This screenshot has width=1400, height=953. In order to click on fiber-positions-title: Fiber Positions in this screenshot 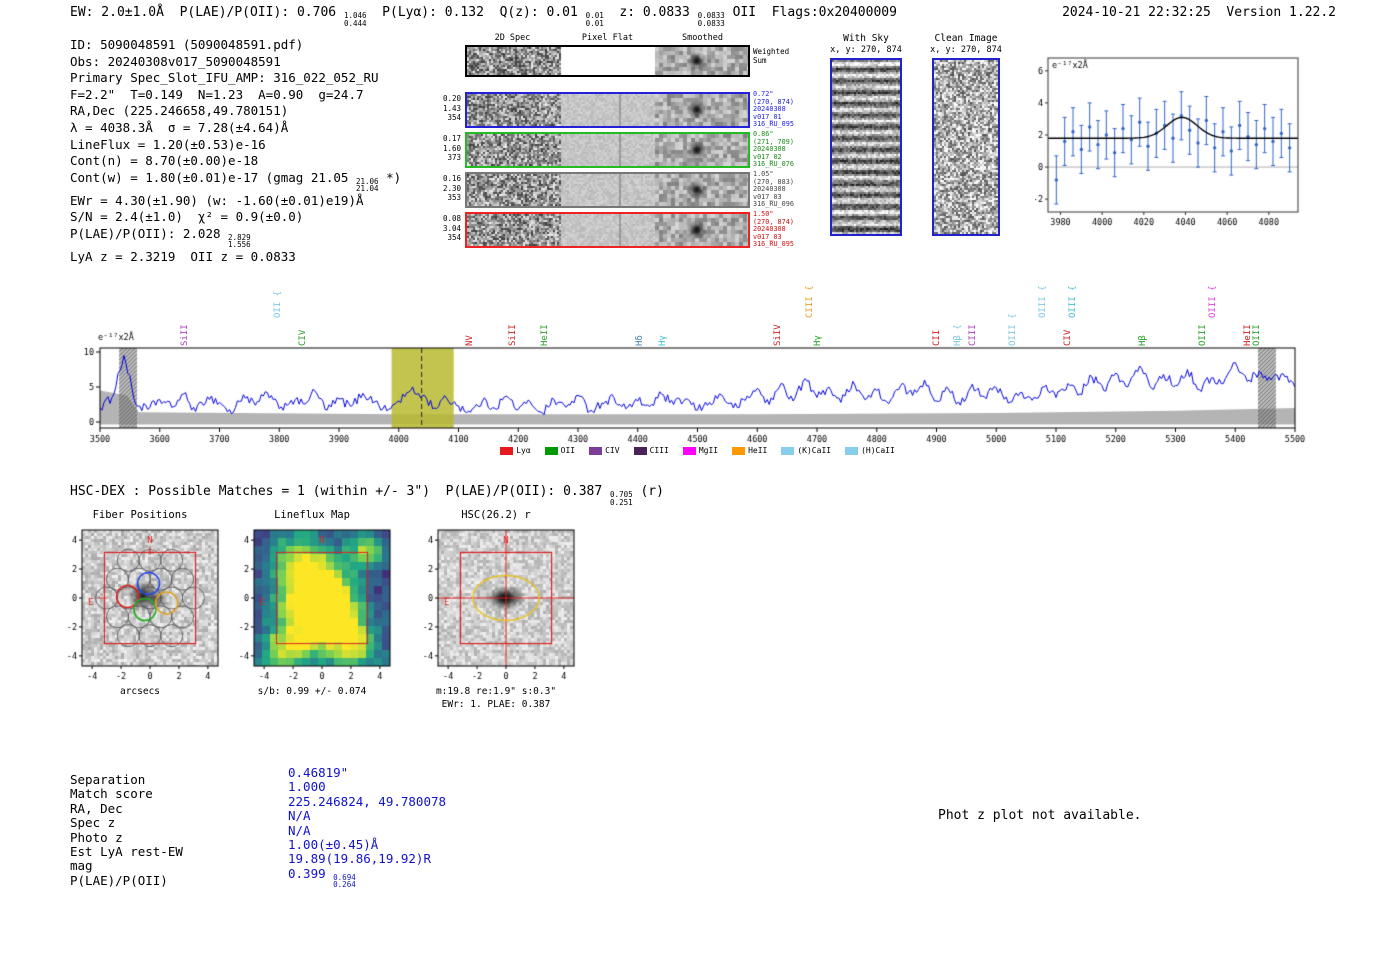, I will do `click(140, 515)`.